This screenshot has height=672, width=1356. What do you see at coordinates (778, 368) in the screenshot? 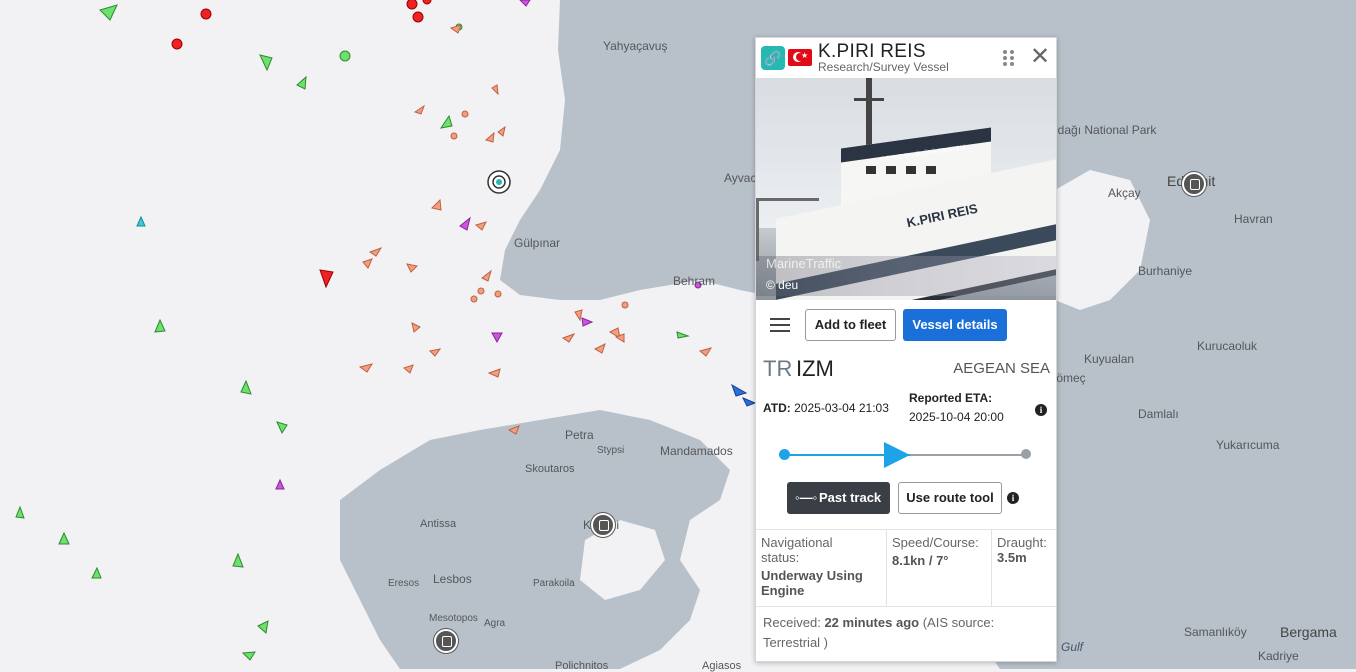
I see `flag-code: TR` at bounding box center [778, 368].